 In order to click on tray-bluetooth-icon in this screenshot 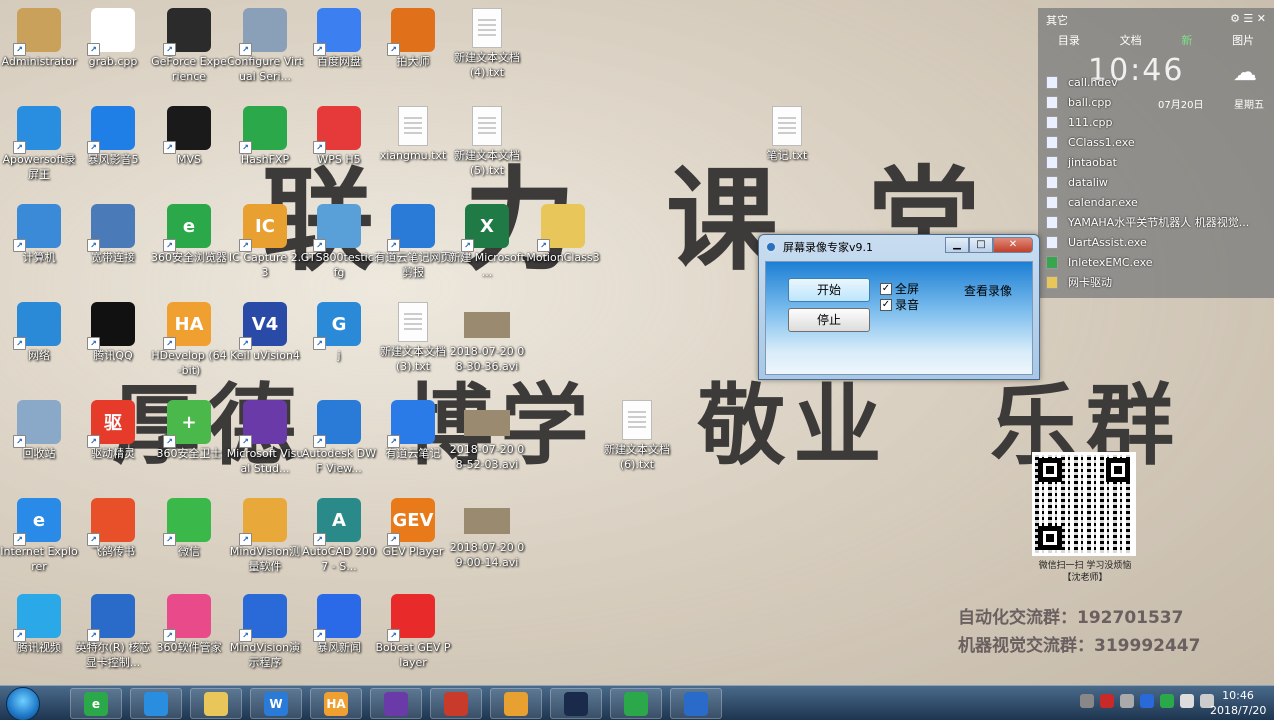, I will do `click(1147, 701)`.